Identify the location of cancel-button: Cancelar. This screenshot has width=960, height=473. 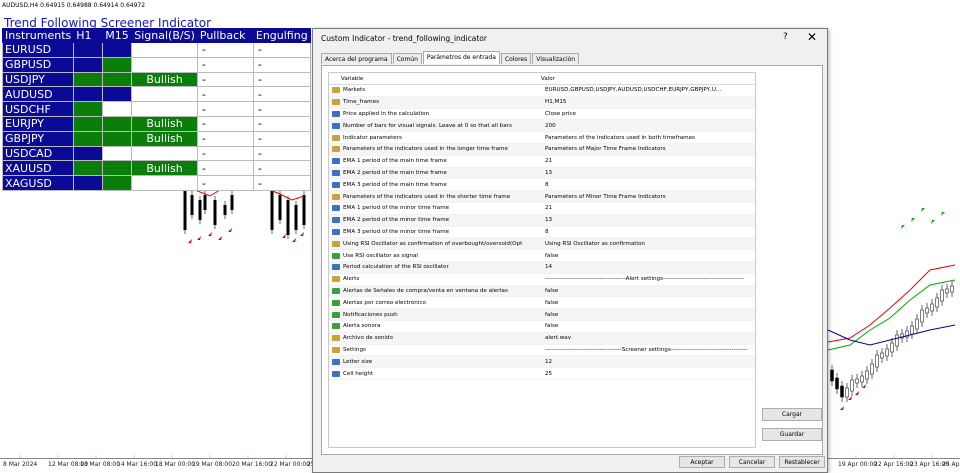
(752, 462).